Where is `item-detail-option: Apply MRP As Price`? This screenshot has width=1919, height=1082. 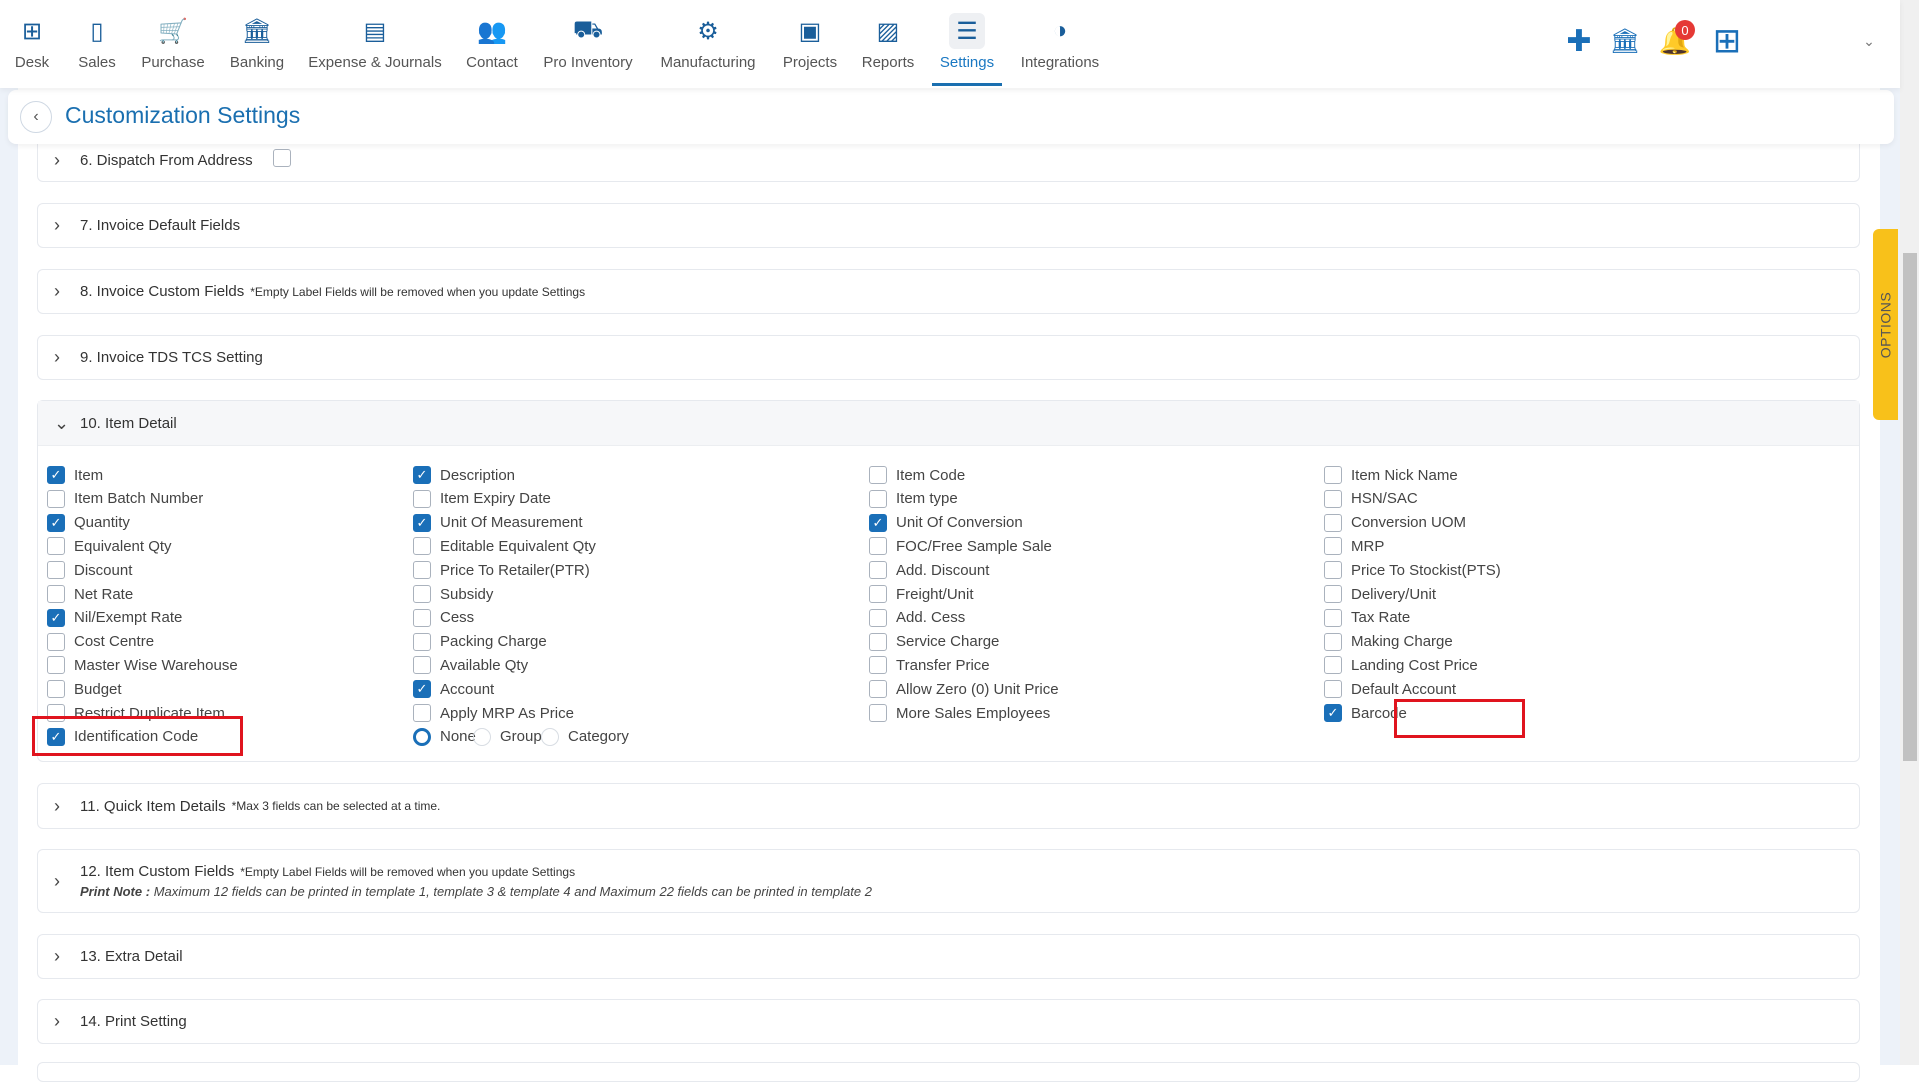 item-detail-option: Apply MRP As Price is located at coordinates (493, 713).